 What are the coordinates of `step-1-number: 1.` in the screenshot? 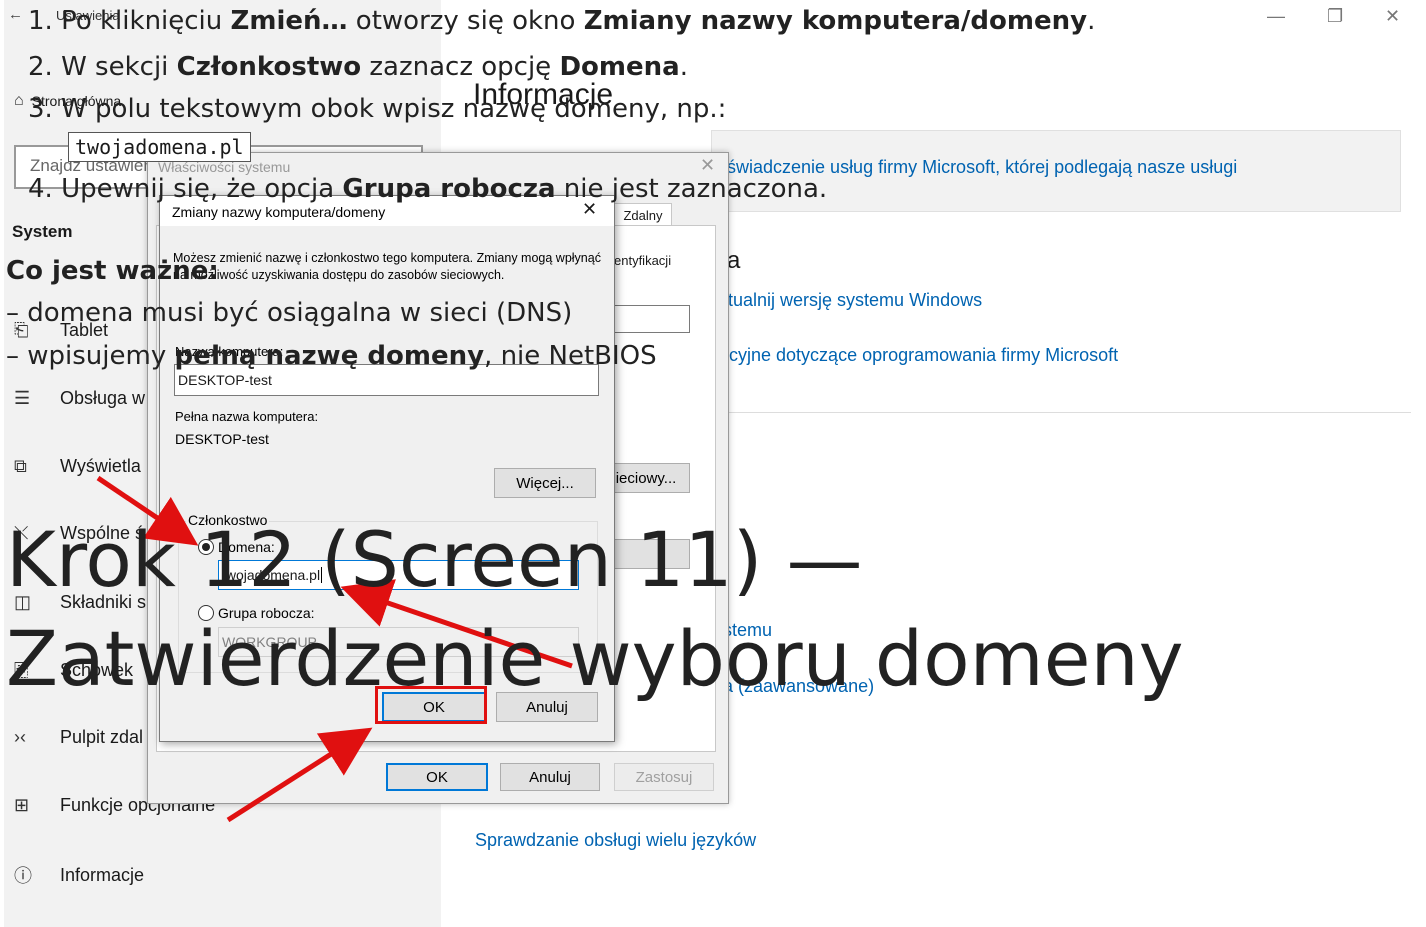 It's located at (45, 21).